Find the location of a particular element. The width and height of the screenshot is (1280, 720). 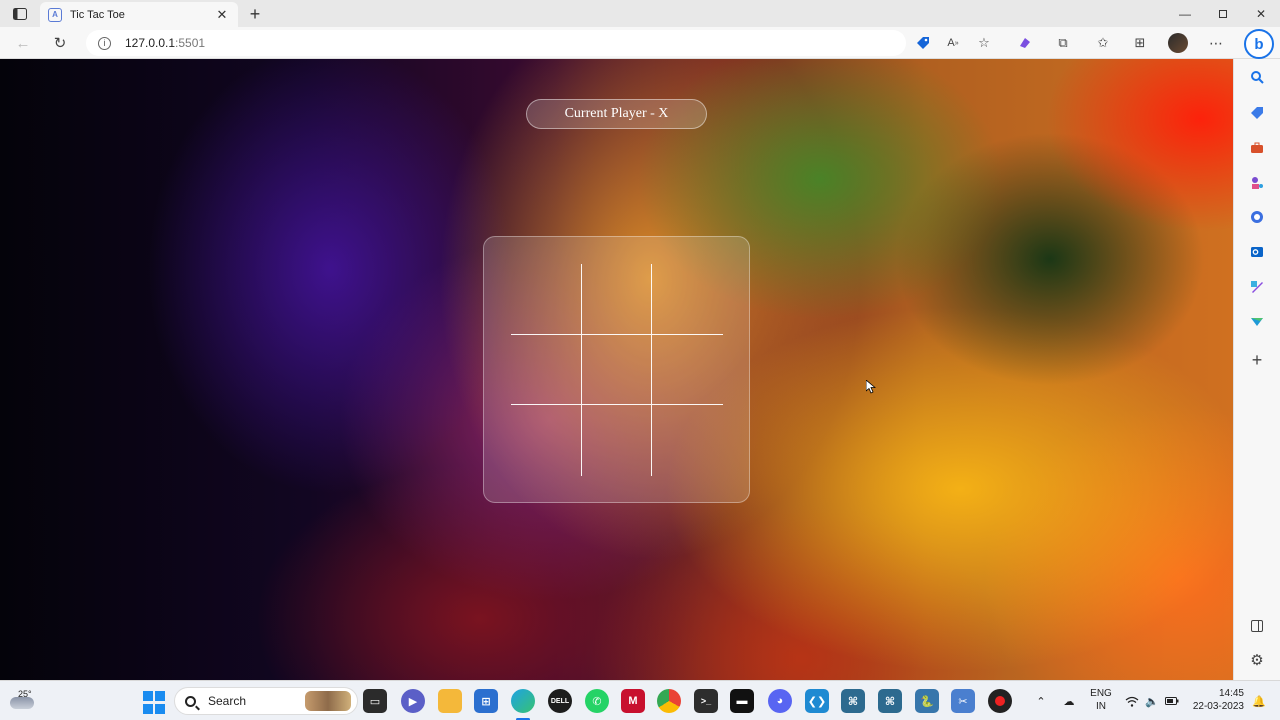

game-board is located at coordinates (617, 370).